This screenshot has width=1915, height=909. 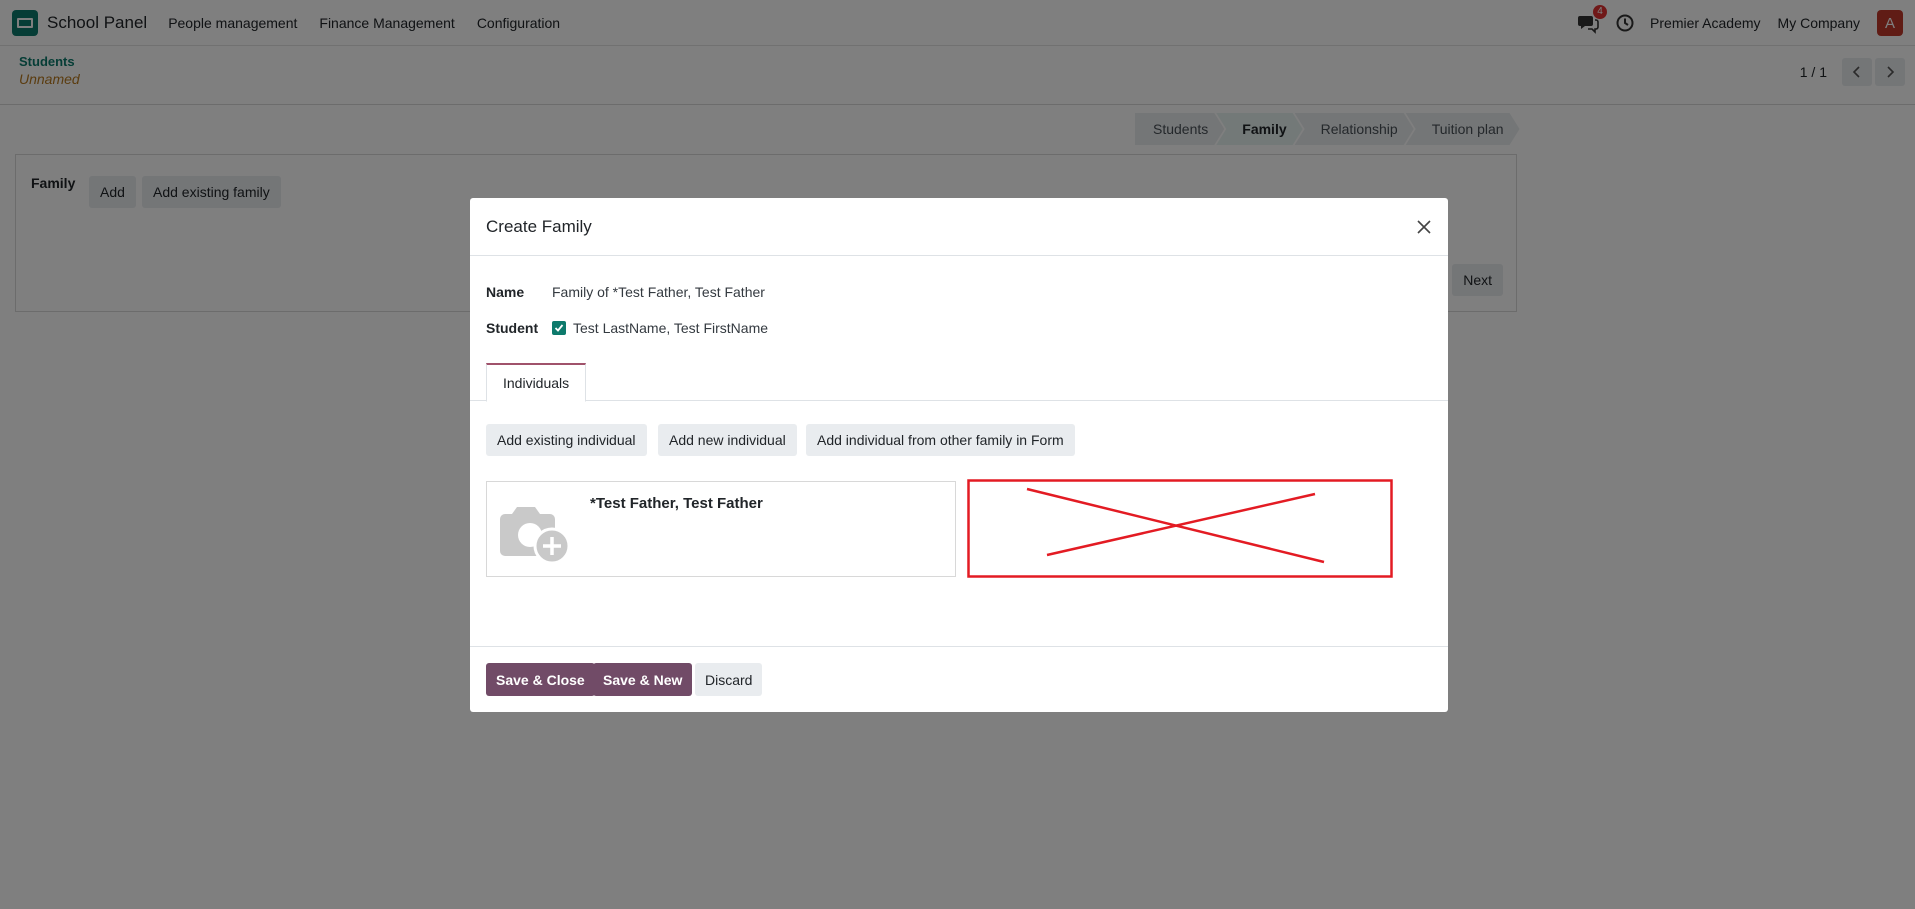 I want to click on add-existing-individual-button: Add existing individual, so click(x=566, y=440).